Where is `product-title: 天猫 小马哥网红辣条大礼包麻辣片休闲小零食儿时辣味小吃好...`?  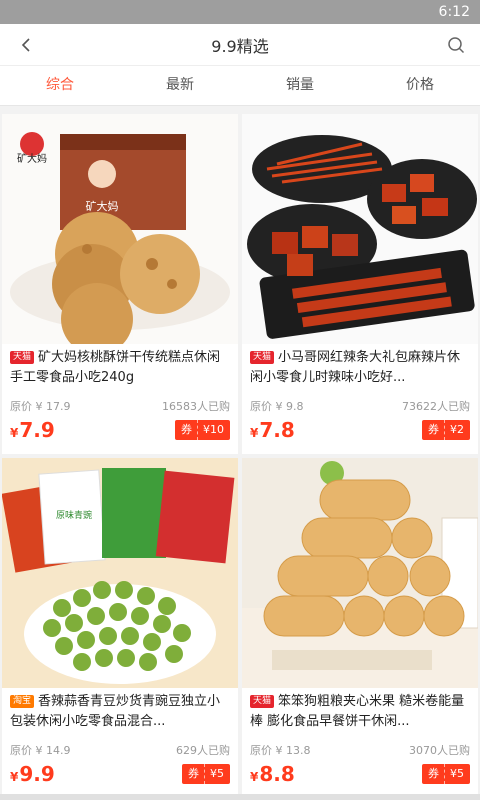 product-title: 天猫 小马哥网红辣条大礼包麻辣片休闲小零食儿时辣味小吃好... is located at coordinates (360, 368).